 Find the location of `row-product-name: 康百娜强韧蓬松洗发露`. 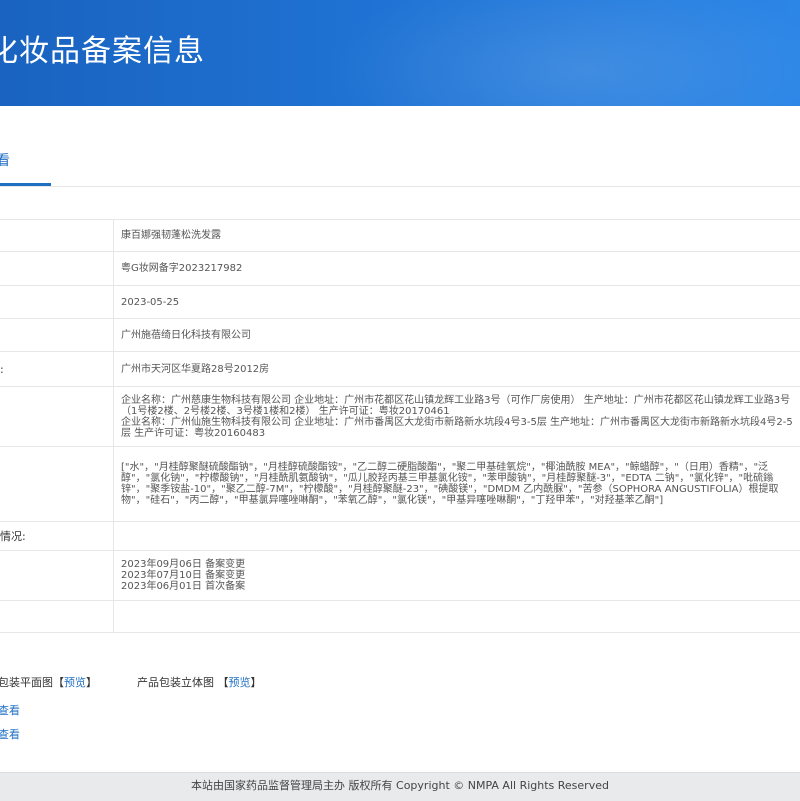

row-product-name: 康百娜强韧蓬松洗发露 is located at coordinates (400, 236).